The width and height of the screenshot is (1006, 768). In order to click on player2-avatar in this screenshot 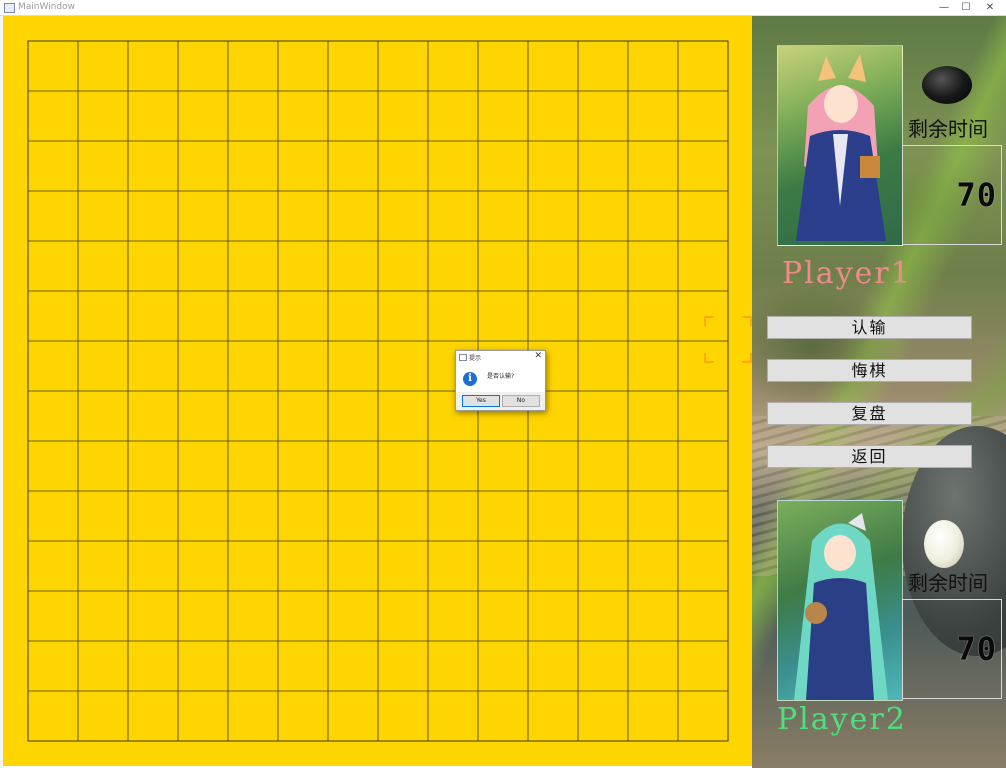, I will do `click(840, 600)`.